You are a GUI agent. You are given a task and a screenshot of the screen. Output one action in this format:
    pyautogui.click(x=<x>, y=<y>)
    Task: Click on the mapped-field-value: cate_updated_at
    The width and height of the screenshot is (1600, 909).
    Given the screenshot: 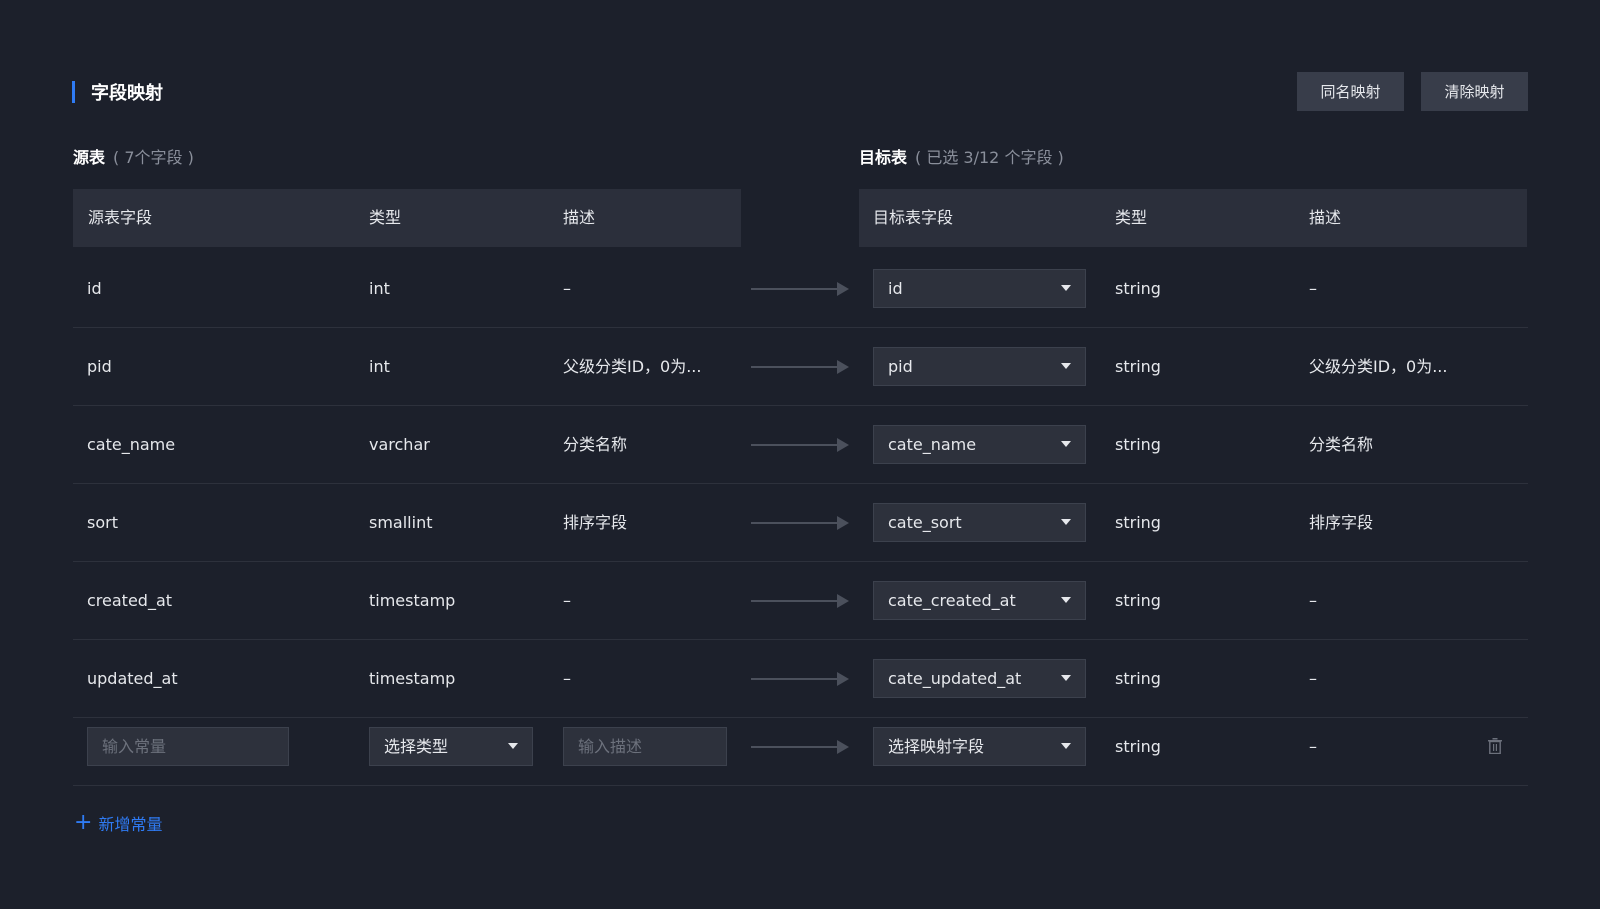 What is the action you would take?
    pyautogui.click(x=955, y=678)
    